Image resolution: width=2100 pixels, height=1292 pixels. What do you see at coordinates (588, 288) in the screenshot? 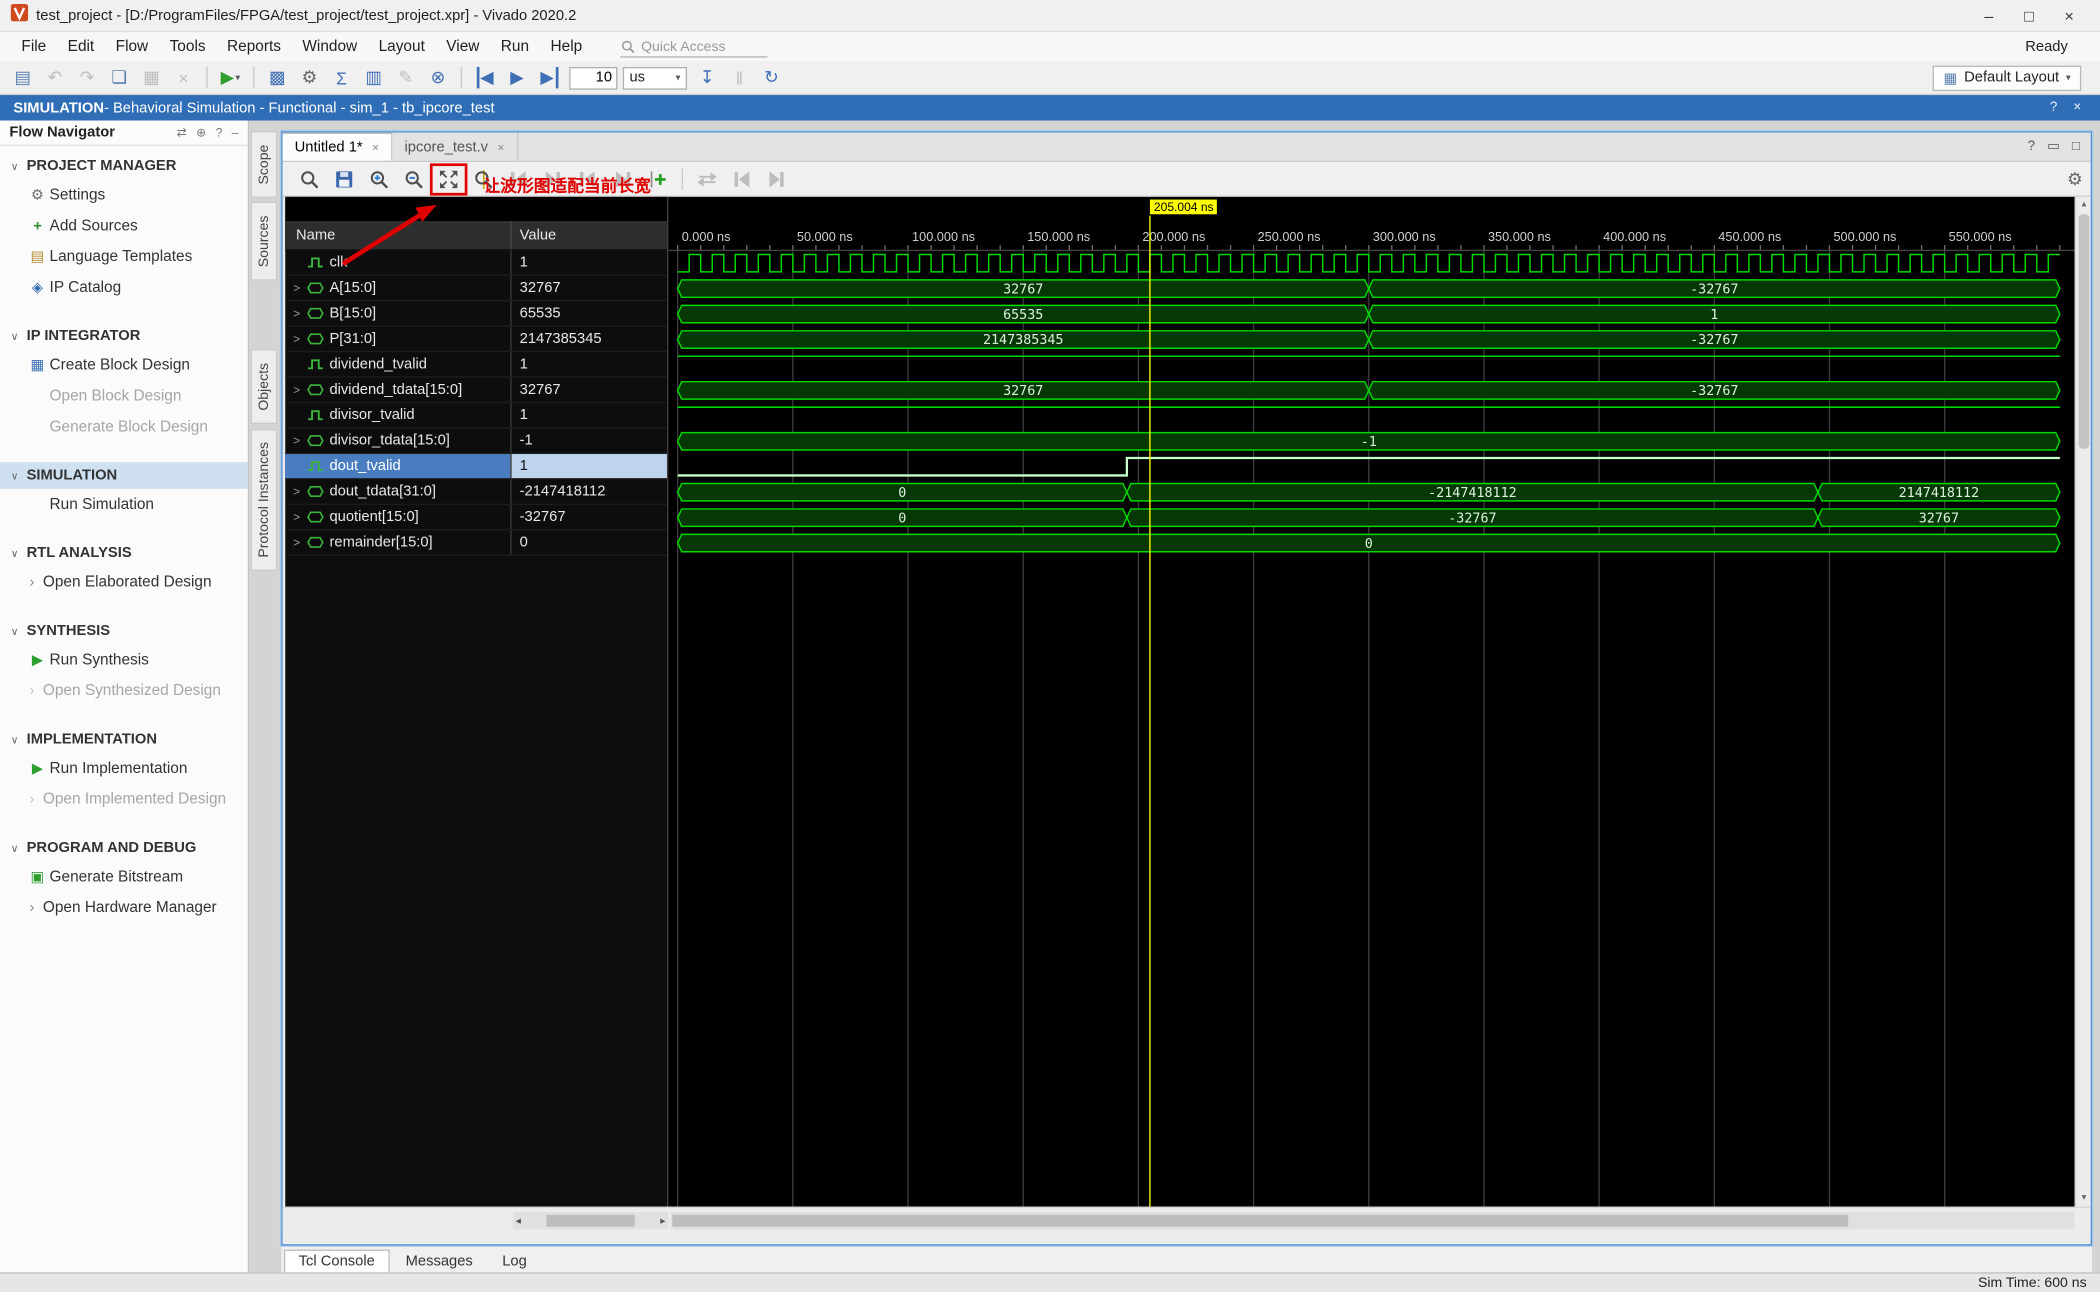
I see `signal-value-cell: 32767` at bounding box center [588, 288].